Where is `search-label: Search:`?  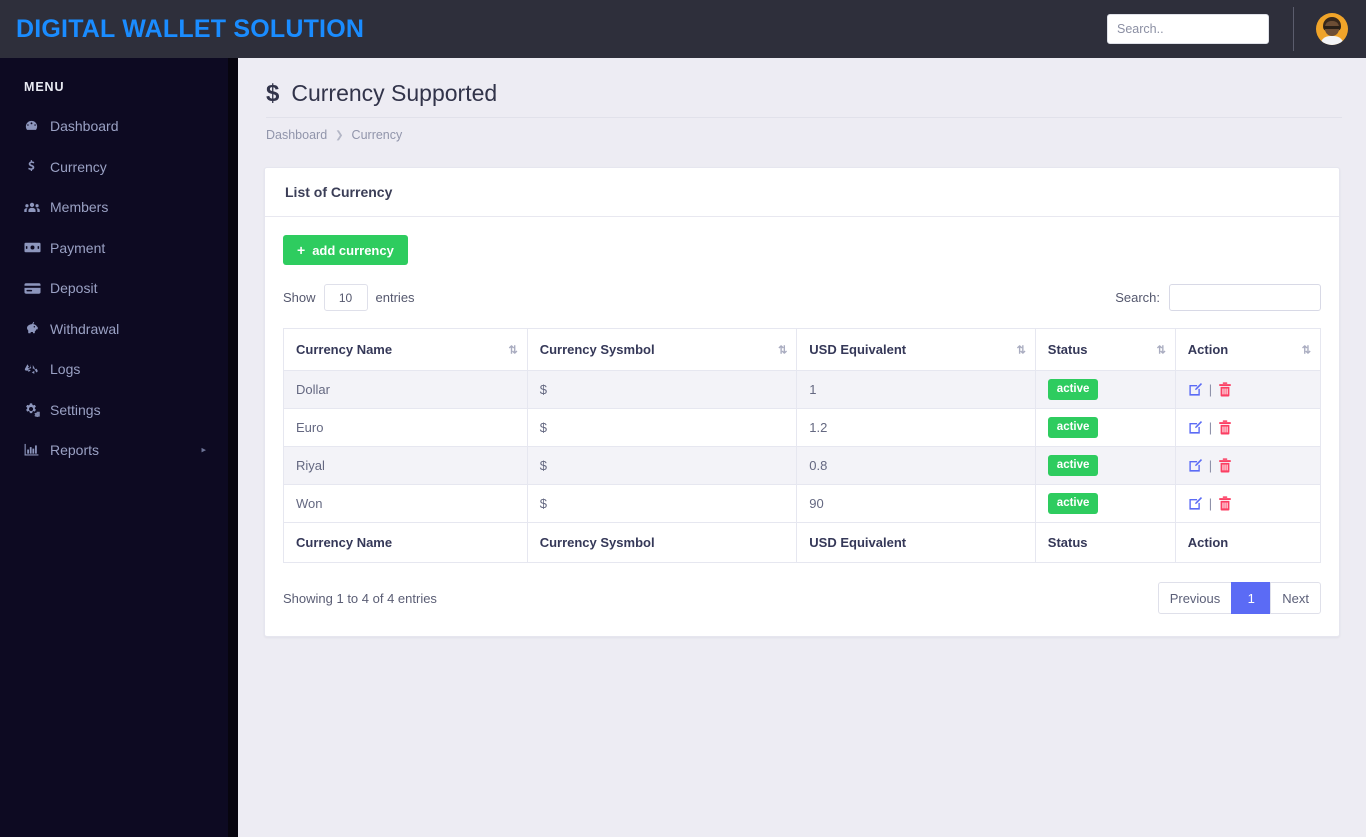
search-label: Search: is located at coordinates (1137, 297).